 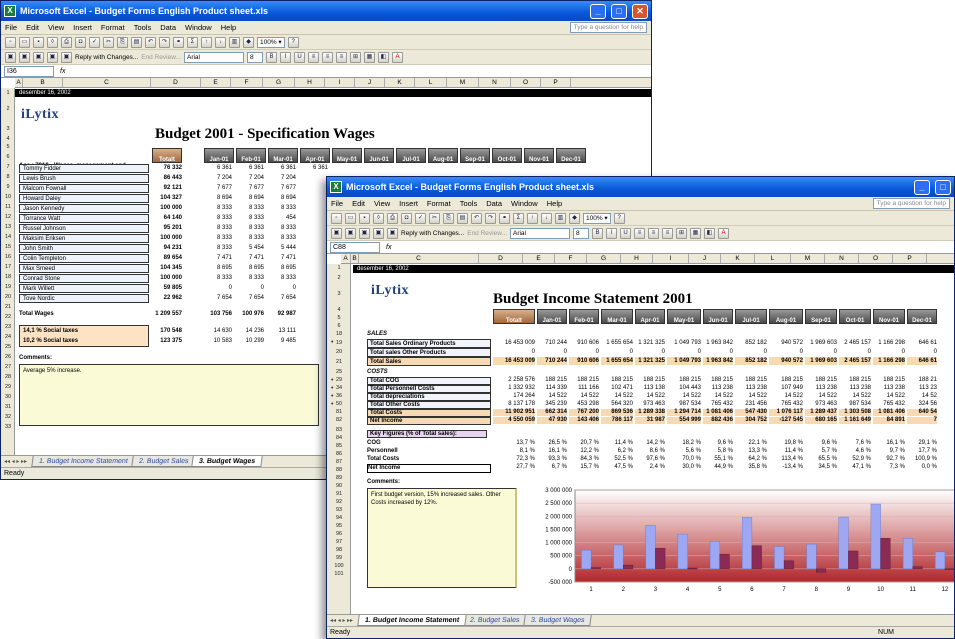 I want to click on underline-icon: U, so click(x=625, y=233).